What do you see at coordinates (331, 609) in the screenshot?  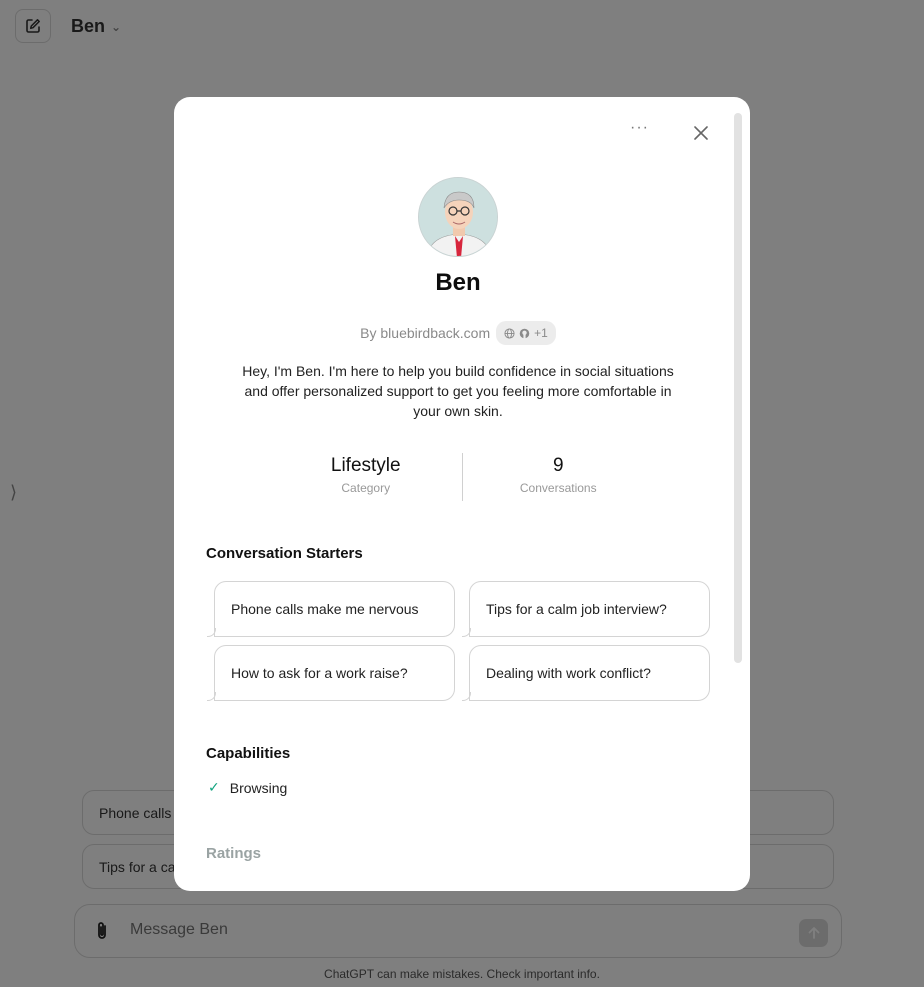 I see `starter-card: Phone calls make me nervous` at bounding box center [331, 609].